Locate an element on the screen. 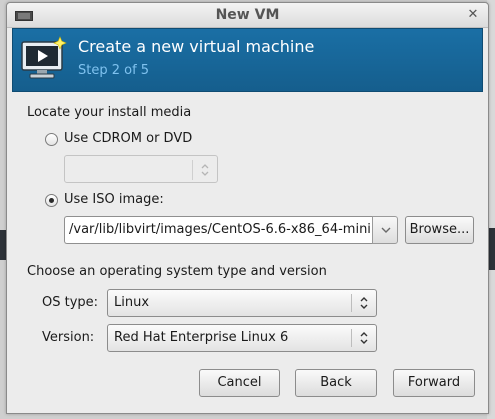 The width and height of the screenshot is (495, 419). iso-history-dropdown is located at coordinates (385, 230).